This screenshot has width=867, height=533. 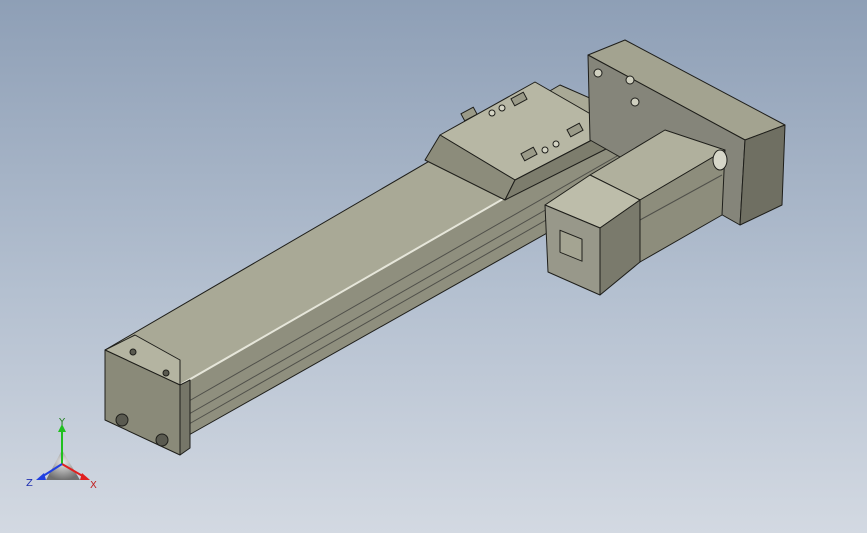 I want to click on end-cap-side, so click(x=185, y=417).